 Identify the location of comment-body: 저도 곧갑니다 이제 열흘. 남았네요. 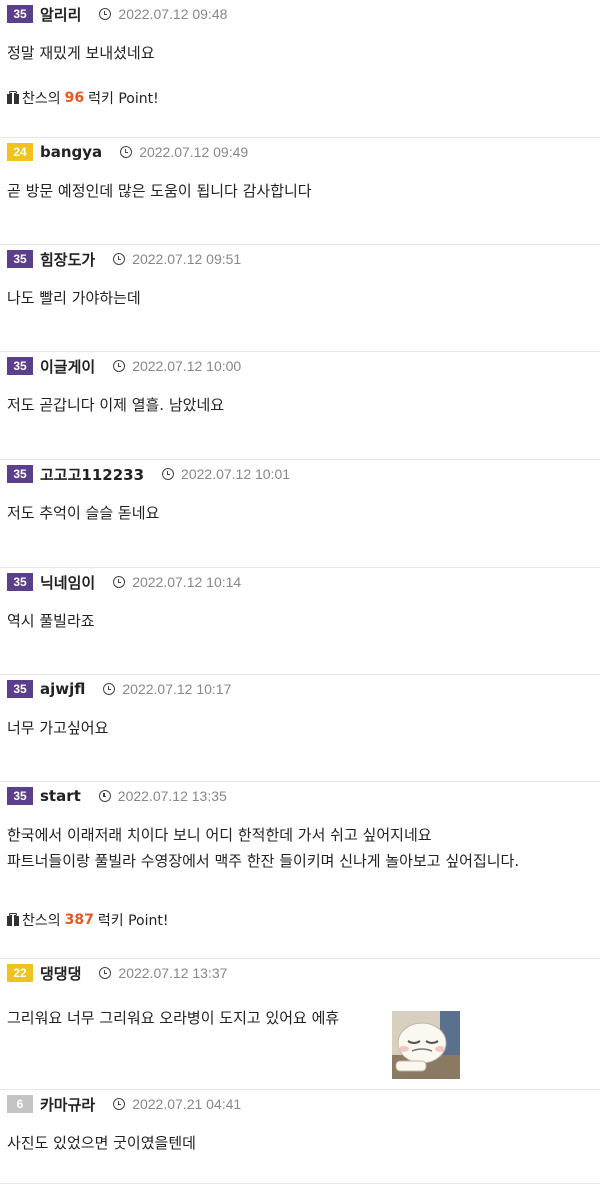
(115, 405).